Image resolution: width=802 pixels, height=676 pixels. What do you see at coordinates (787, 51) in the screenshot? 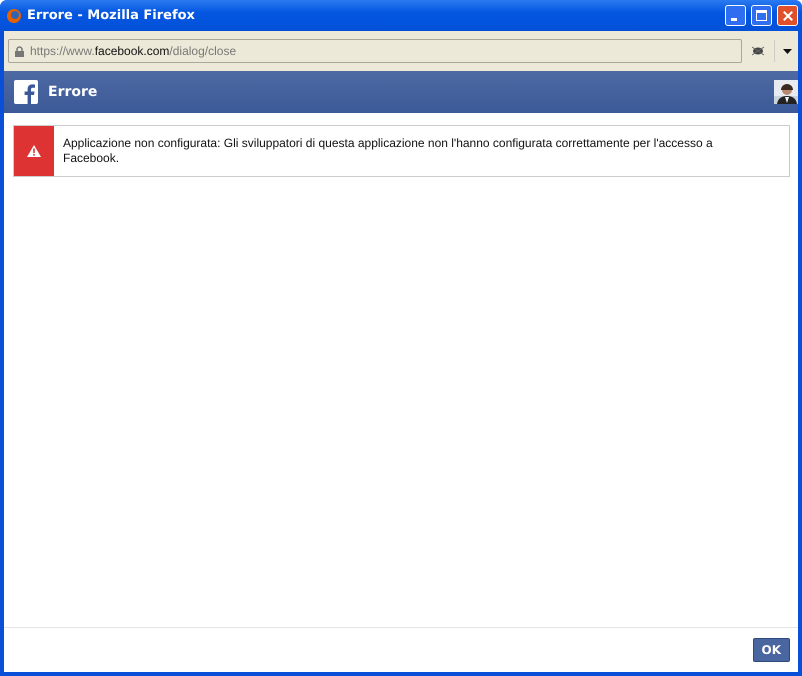
I see `dropdown-arrow-icon` at bounding box center [787, 51].